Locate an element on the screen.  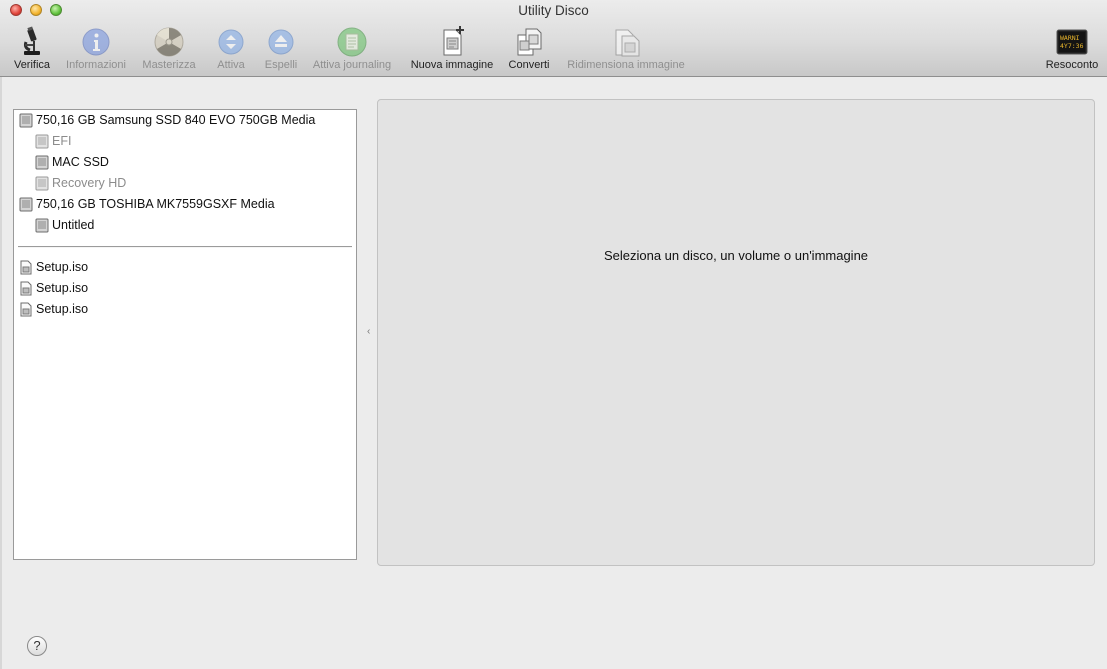
verify-button: Verifica is located at coordinates (32, 50).